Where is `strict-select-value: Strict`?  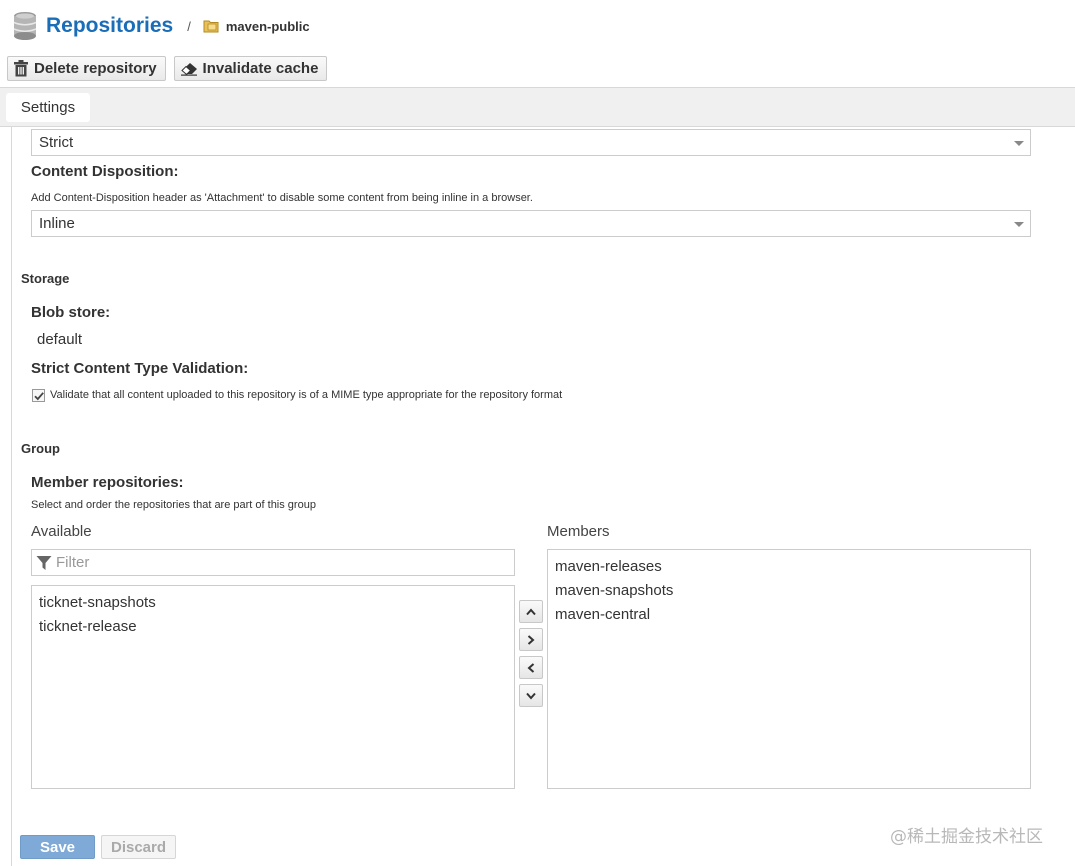
strict-select-value: Strict is located at coordinates (56, 142).